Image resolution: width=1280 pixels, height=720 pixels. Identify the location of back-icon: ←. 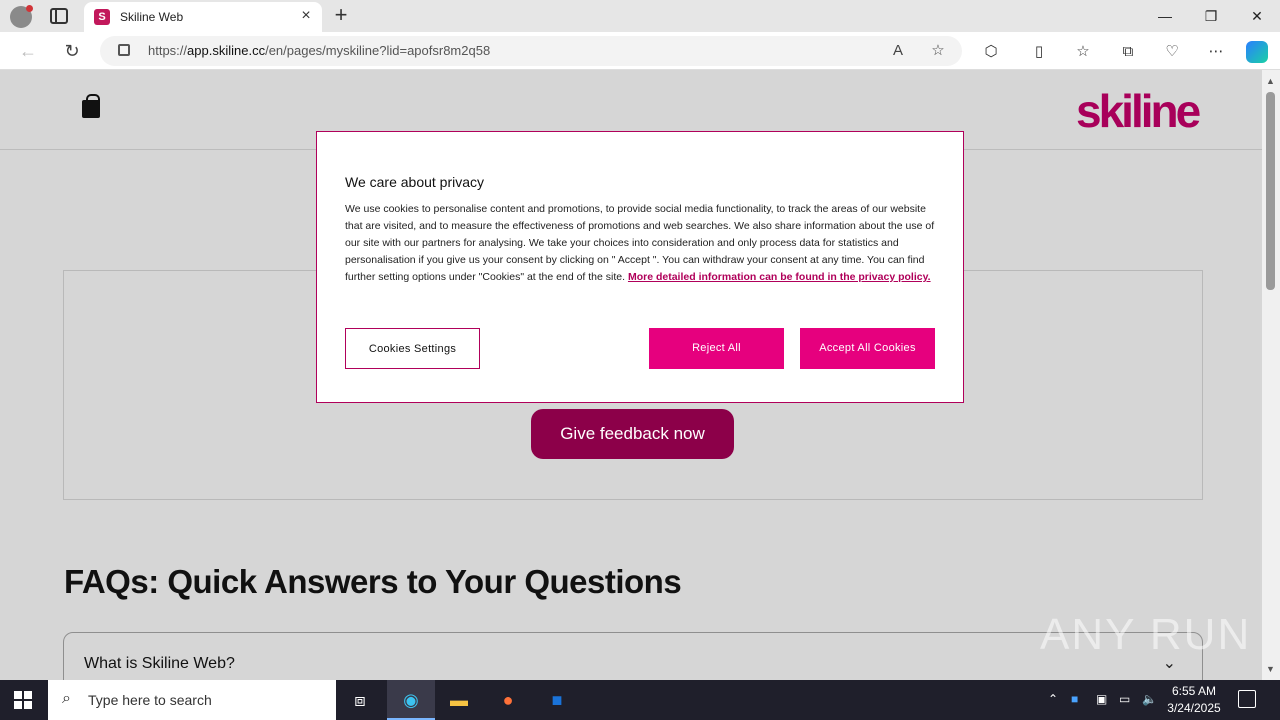
(28, 51).